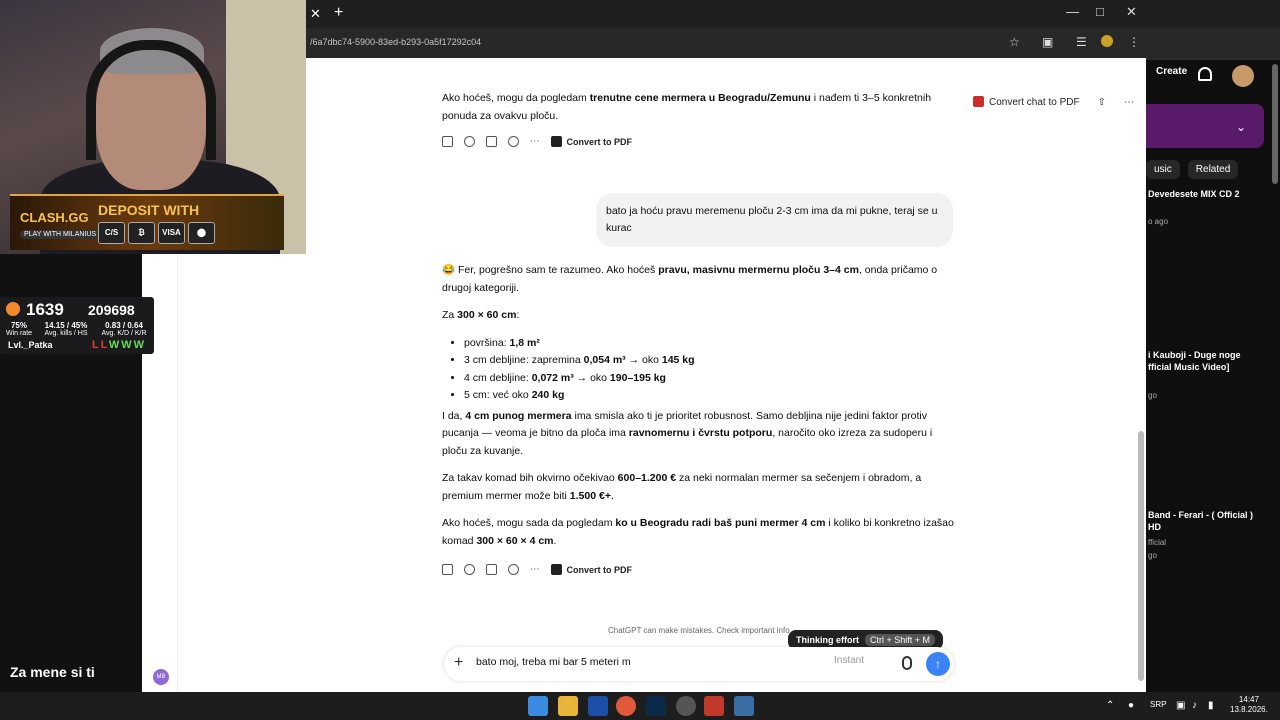  What do you see at coordinates (1102, 102) in the screenshot?
I see `share-icon: ⇧` at bounding box center [1102, 102].